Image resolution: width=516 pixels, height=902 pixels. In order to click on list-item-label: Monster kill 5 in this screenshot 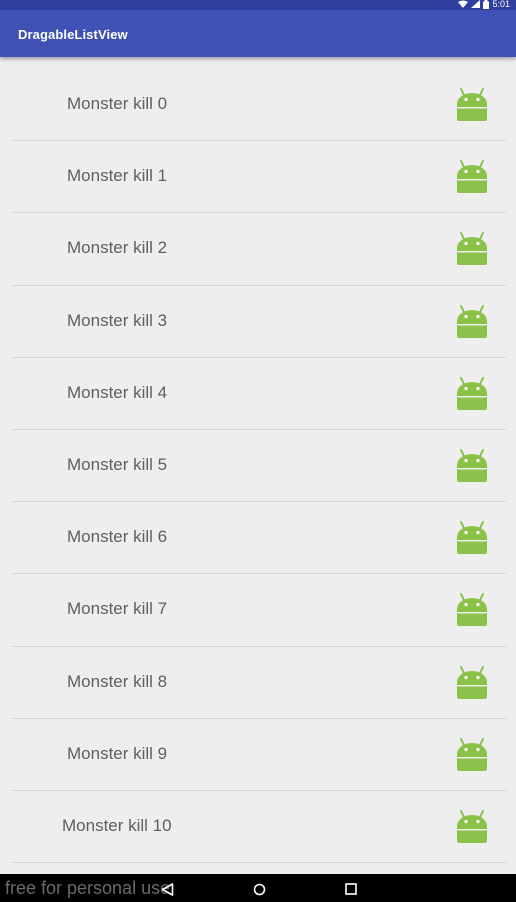, I will do `click(117, 464)`.